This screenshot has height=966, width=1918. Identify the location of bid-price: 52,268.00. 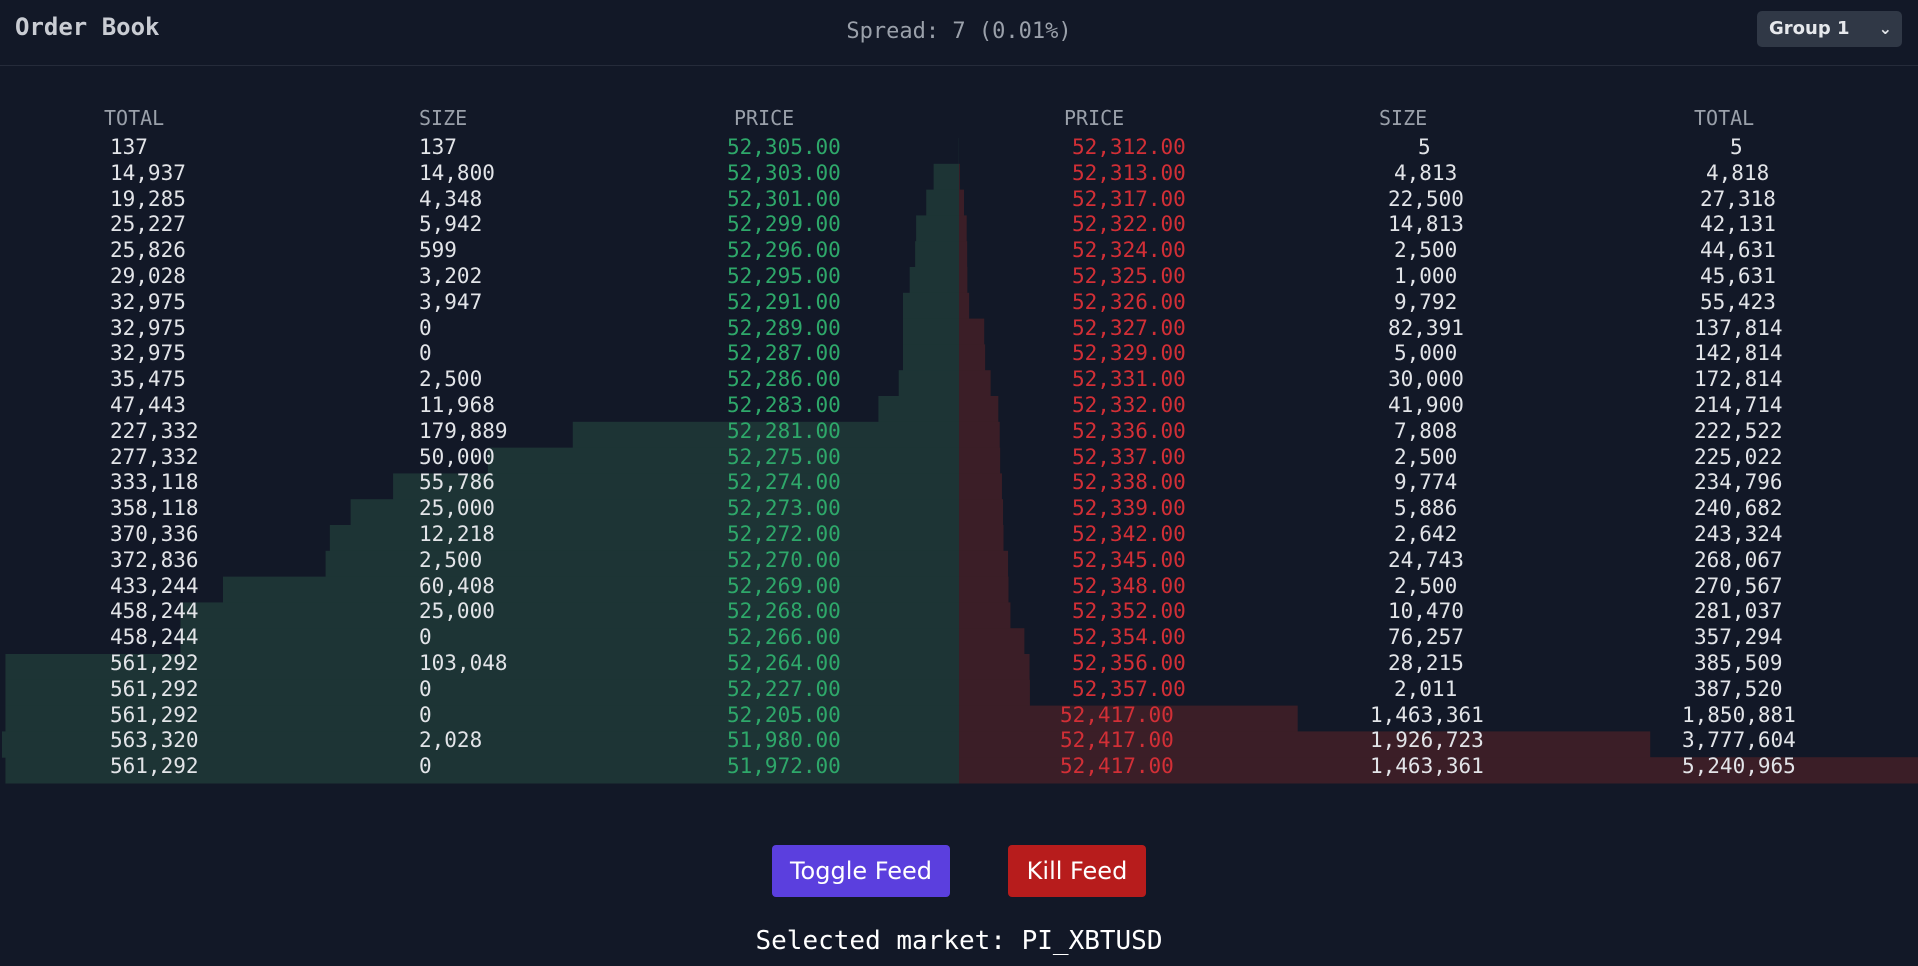
(784, 611).